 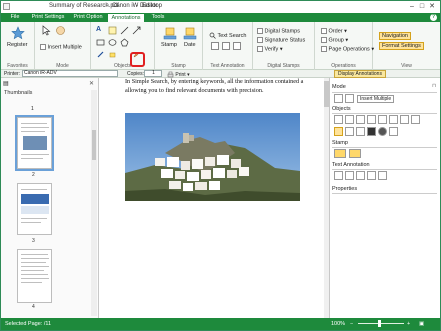 I want to click on date-stamp-icon, so click(x=190, y=33).